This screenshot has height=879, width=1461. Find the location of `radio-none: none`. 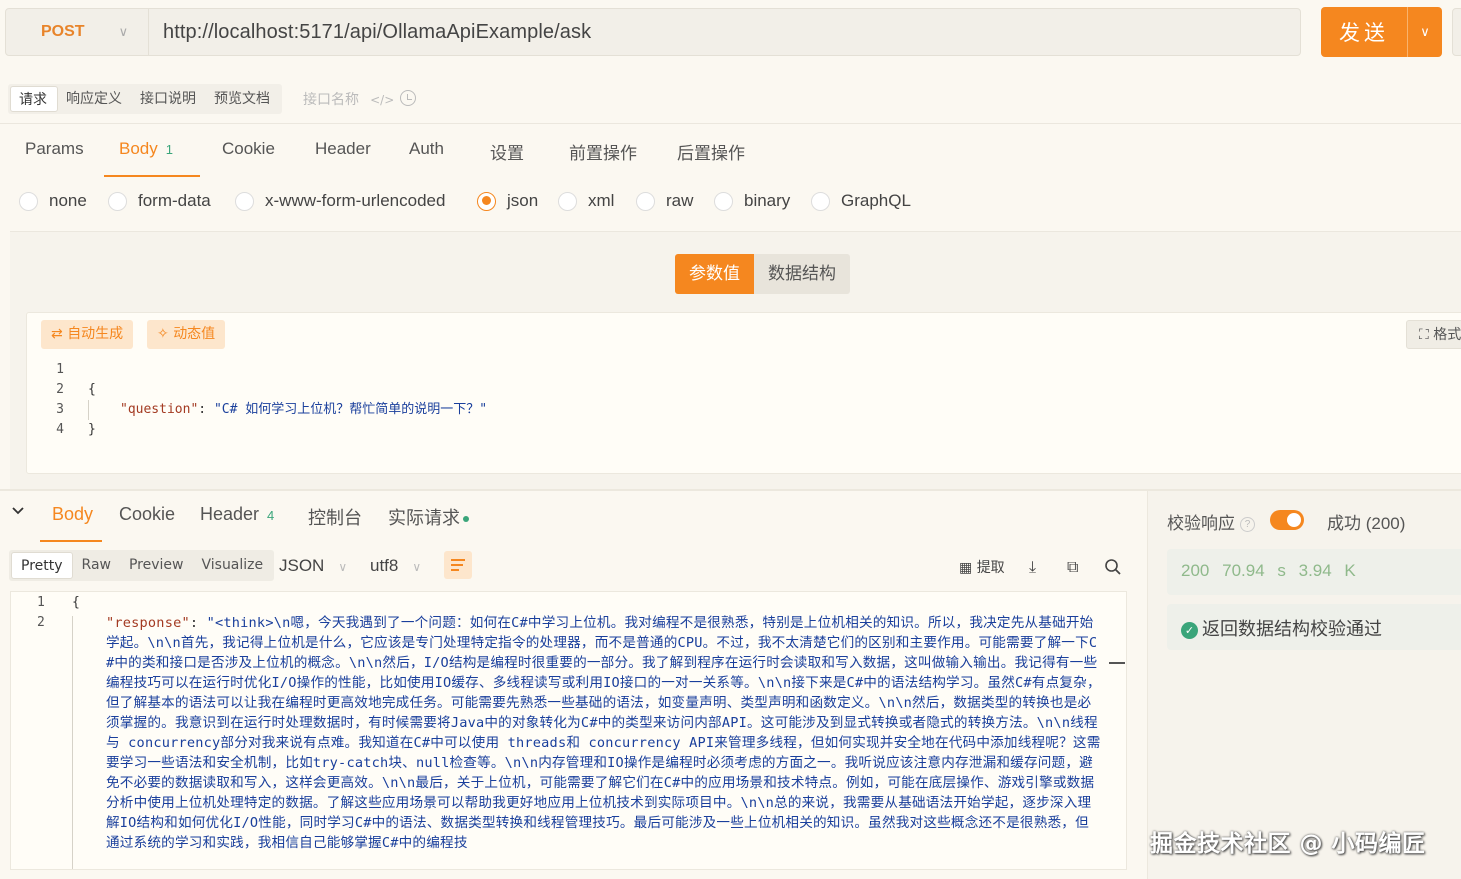

radio-none: none is located at coordinates (53, 201).